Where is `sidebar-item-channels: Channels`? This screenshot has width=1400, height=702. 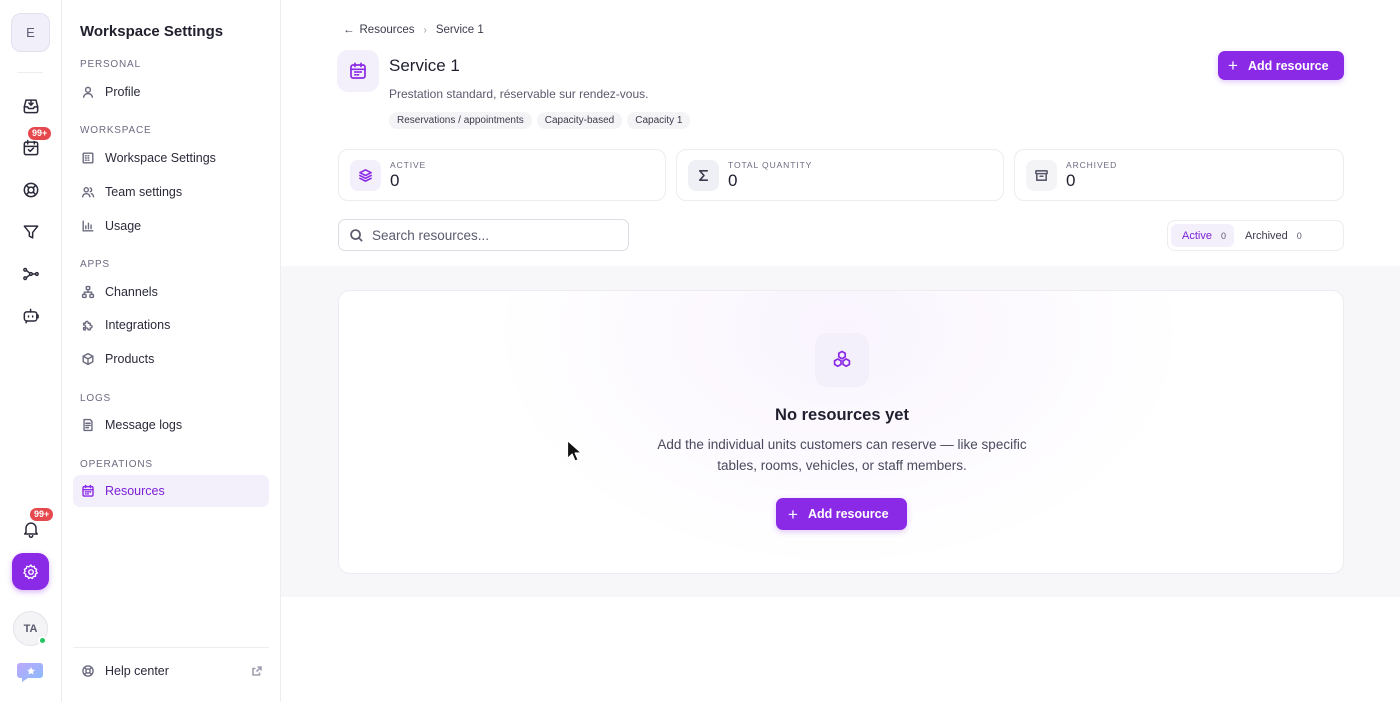 sidebar-item-channels: Channels is located at coordinates (171, 292).